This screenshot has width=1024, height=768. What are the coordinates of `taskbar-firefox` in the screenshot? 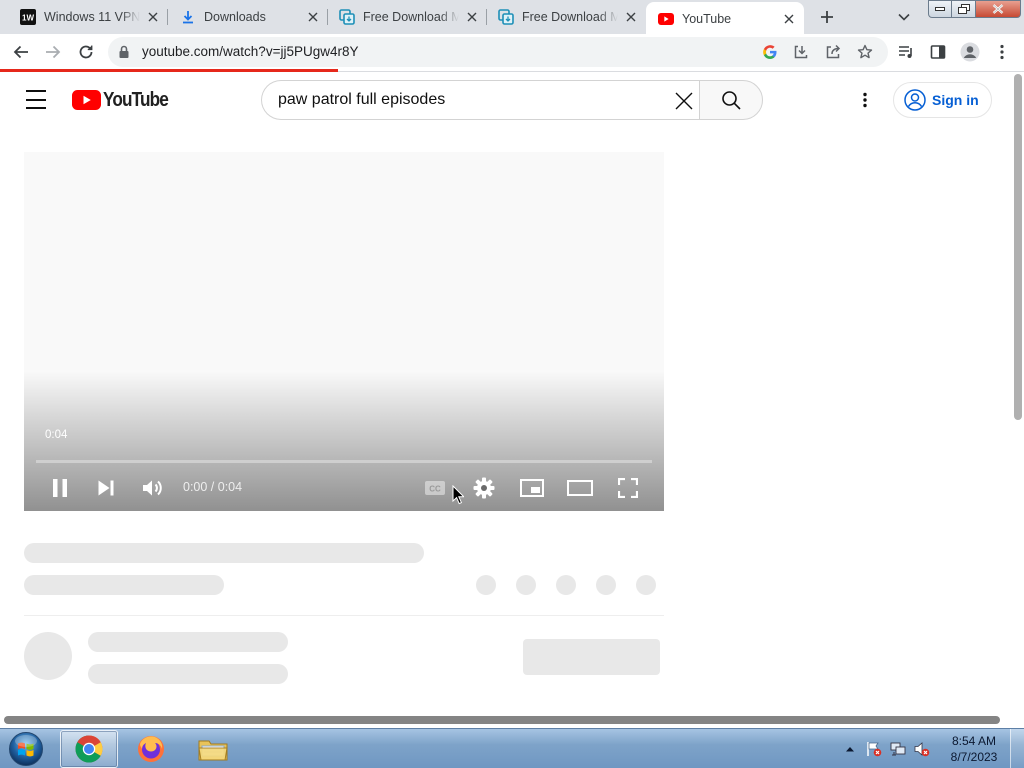 It's located at (151, 749).